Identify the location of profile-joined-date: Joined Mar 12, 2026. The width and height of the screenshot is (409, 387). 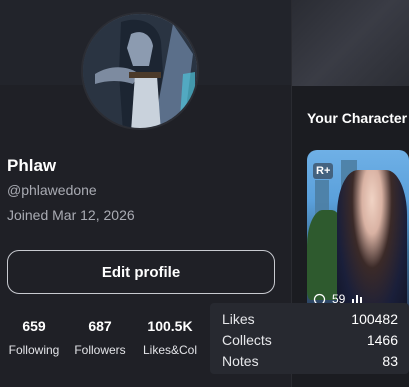
(71, 215).